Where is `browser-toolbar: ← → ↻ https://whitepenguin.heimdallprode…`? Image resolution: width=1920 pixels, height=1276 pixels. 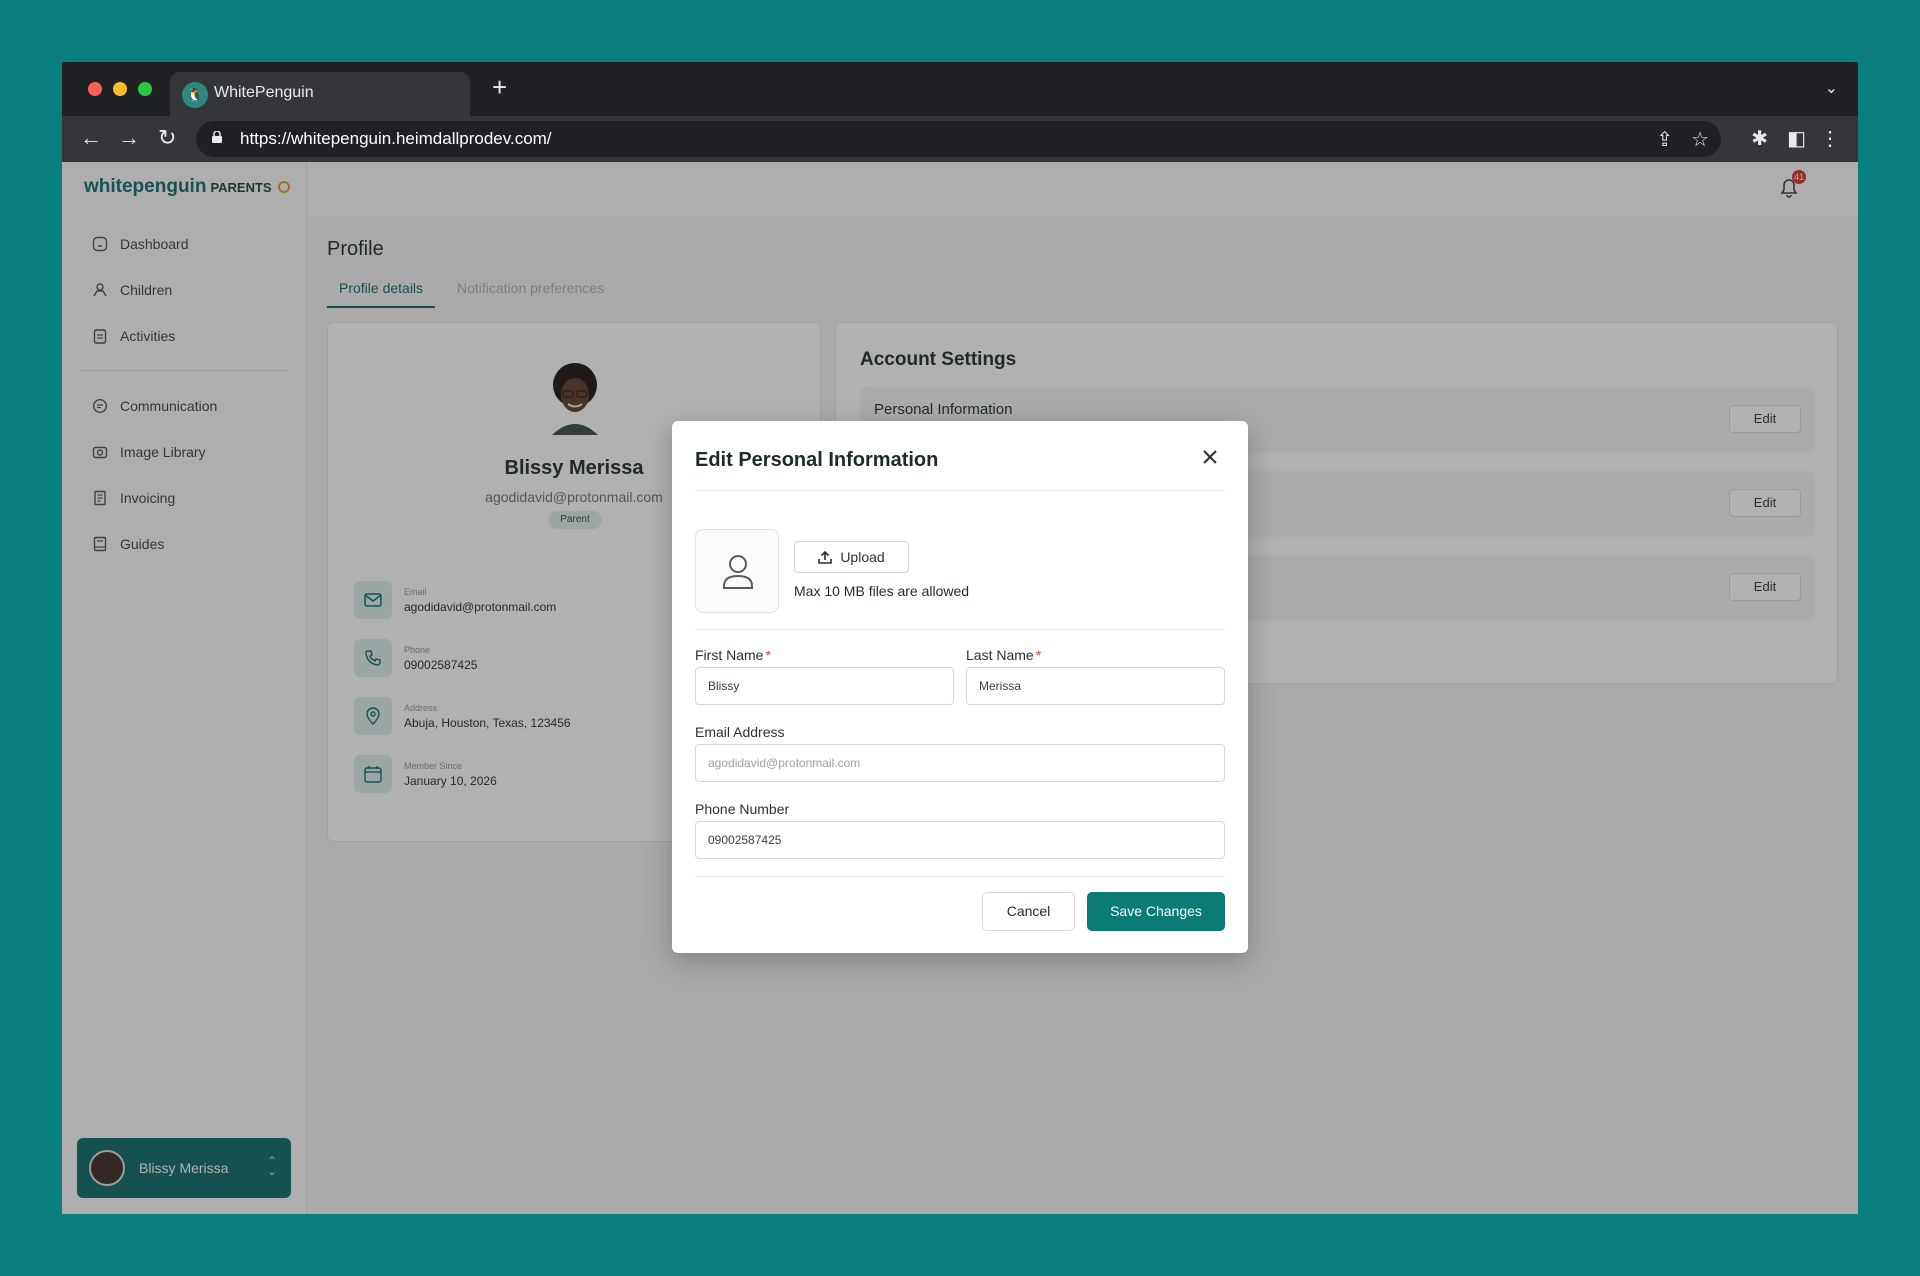 browser-toolbar: ← → ↻ https://whitepenguin.heimdallprode… is located at coordinates (960, 139).